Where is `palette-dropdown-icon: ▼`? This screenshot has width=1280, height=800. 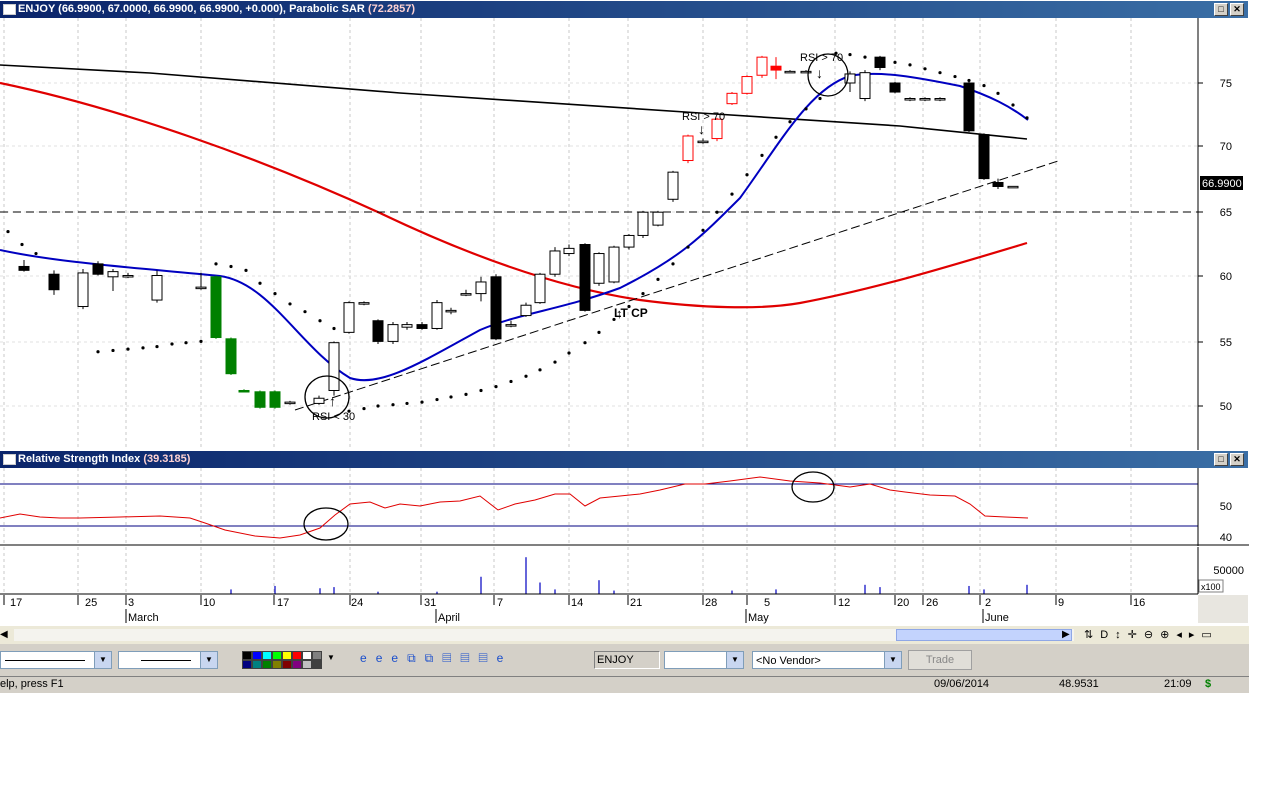 palette-dropdown-icon: ▼ is located at coordinates (331, 657).